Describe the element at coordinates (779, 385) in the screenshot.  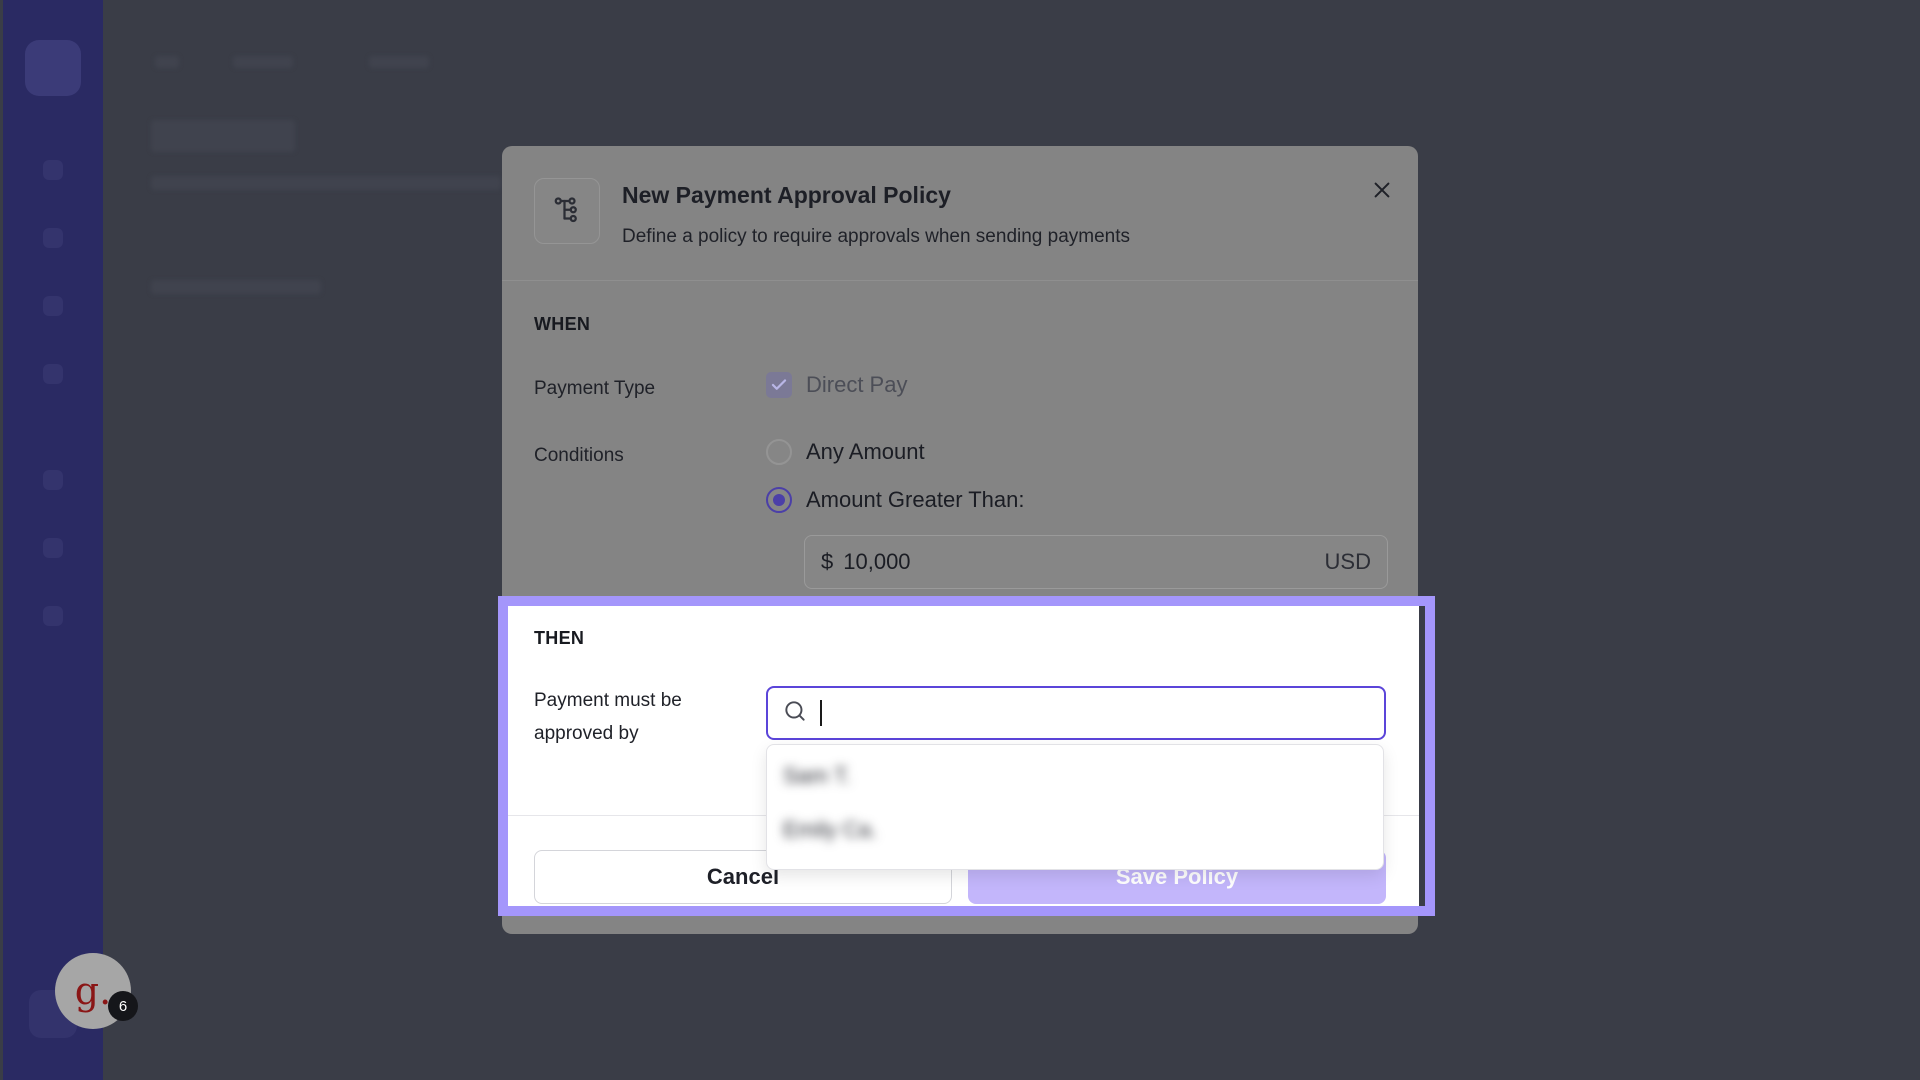
I see `direct-pay-checkbox` at that location.